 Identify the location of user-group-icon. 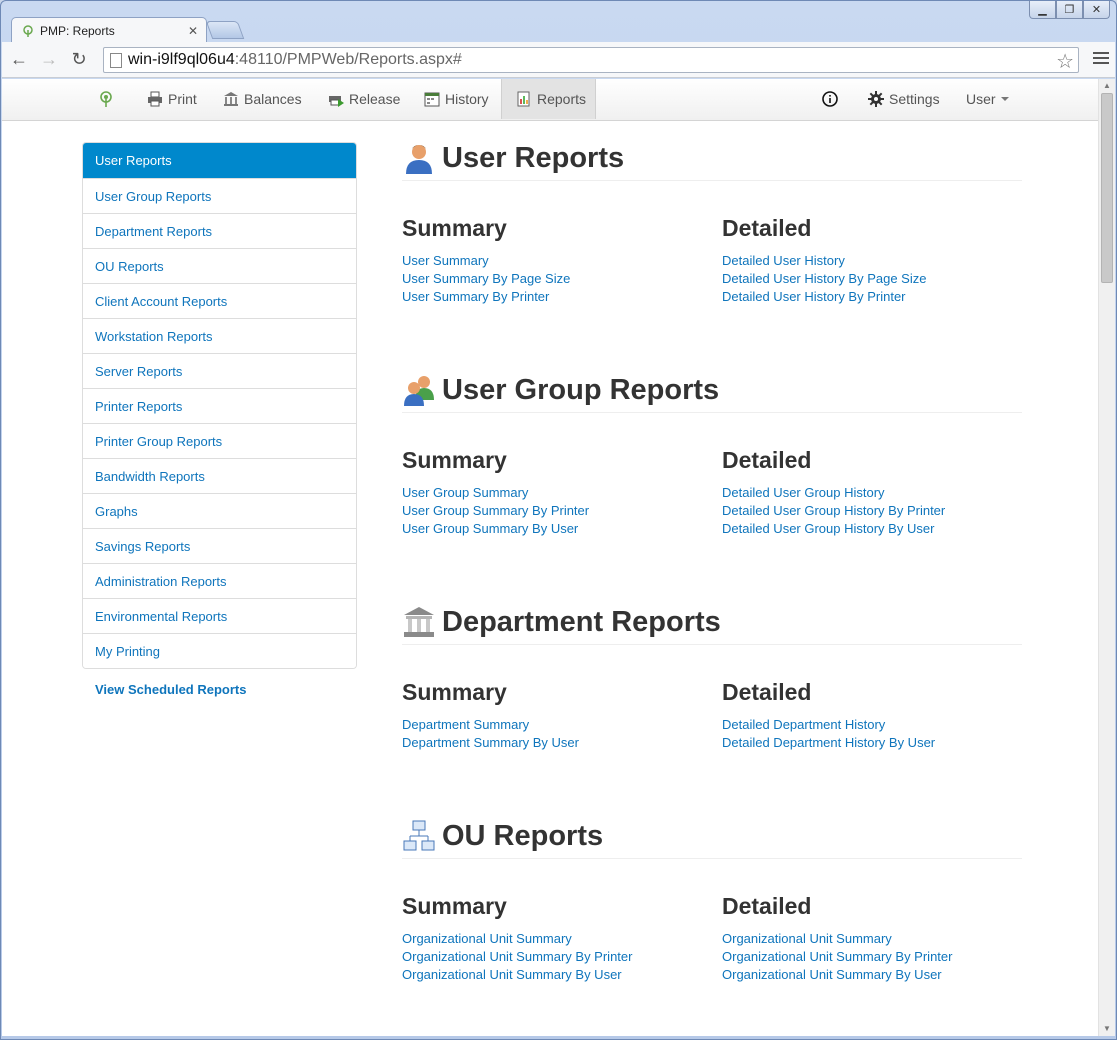
(419, 391).